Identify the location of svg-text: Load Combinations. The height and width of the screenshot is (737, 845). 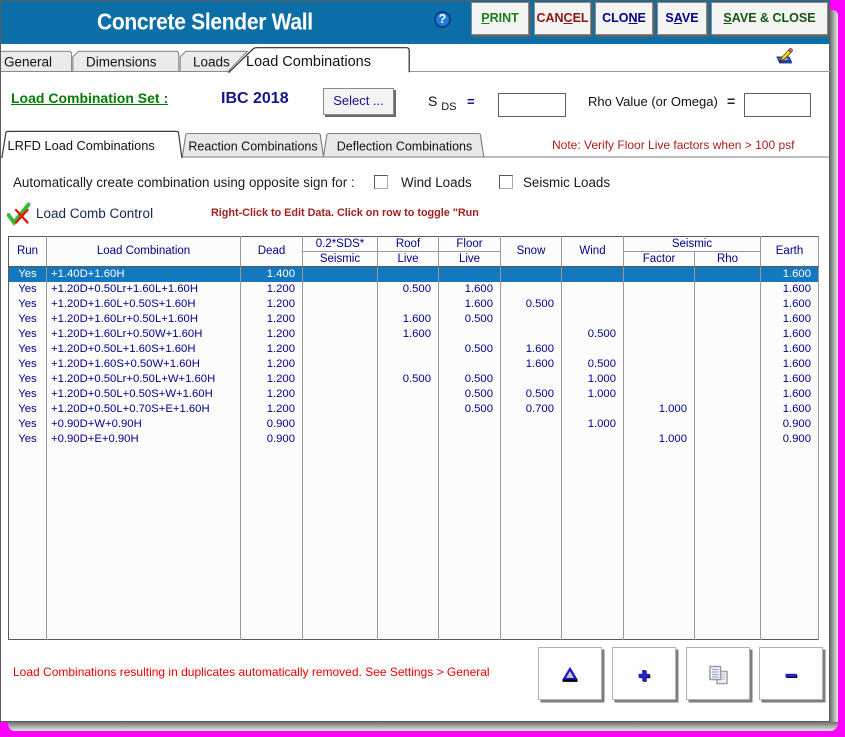
(308, 62).